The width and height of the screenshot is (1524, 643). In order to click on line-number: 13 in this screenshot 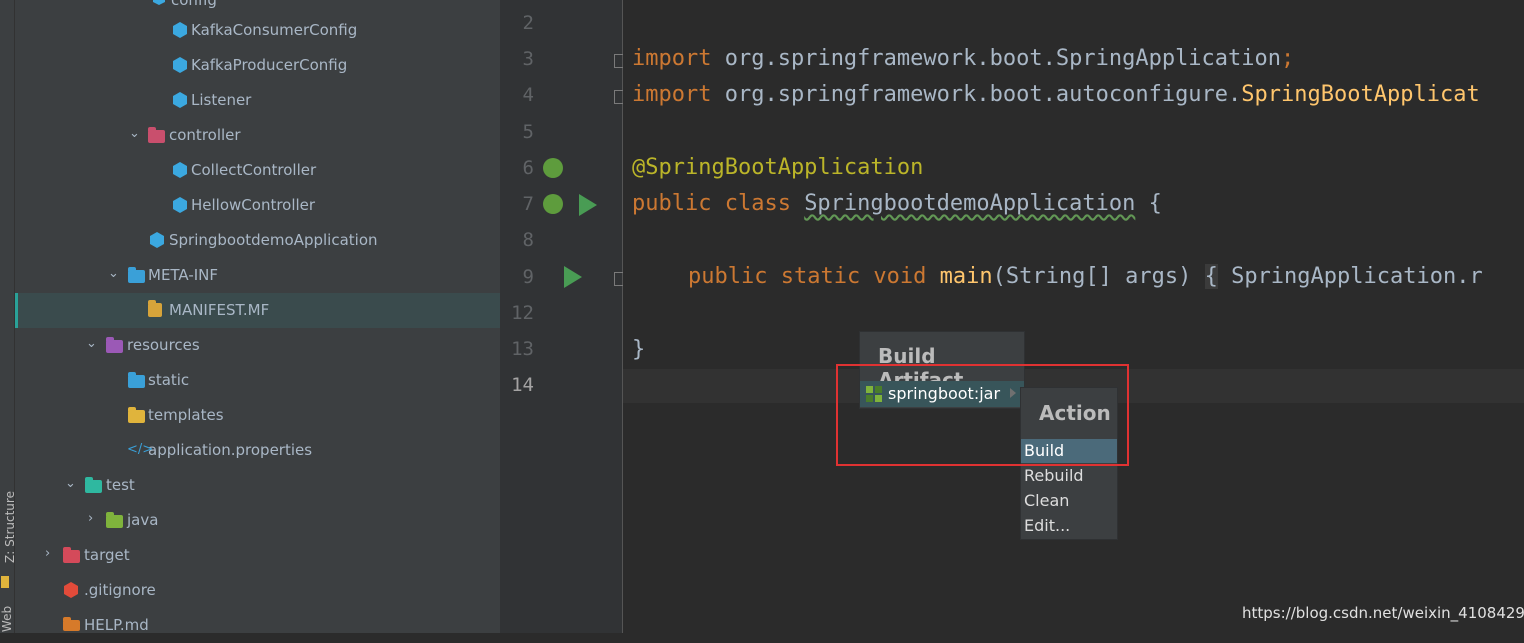, I will do `click(522, 349)`.